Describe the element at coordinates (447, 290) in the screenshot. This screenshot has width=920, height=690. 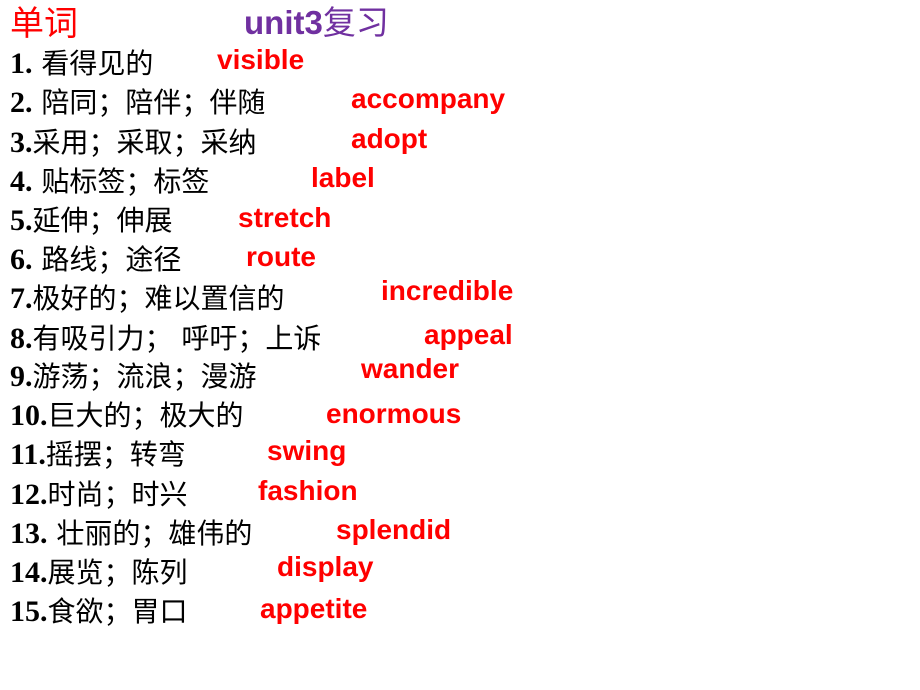
I see `vocab-item-english: incredible` at that location.